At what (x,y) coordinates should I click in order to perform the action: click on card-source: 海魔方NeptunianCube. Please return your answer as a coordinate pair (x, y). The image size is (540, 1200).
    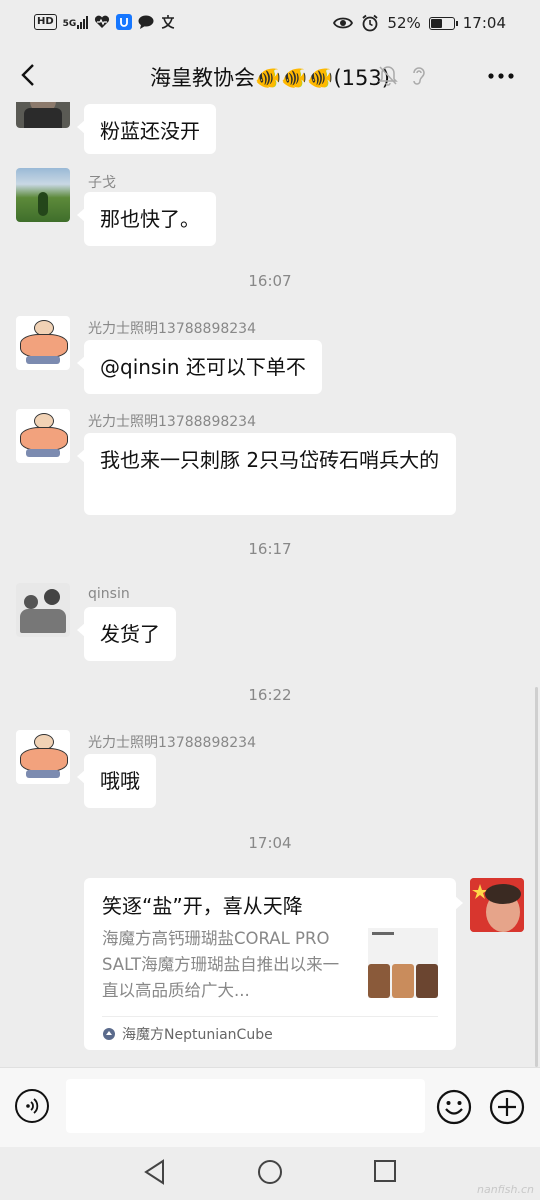
    Looking at the image, I should click on (187, 1034).